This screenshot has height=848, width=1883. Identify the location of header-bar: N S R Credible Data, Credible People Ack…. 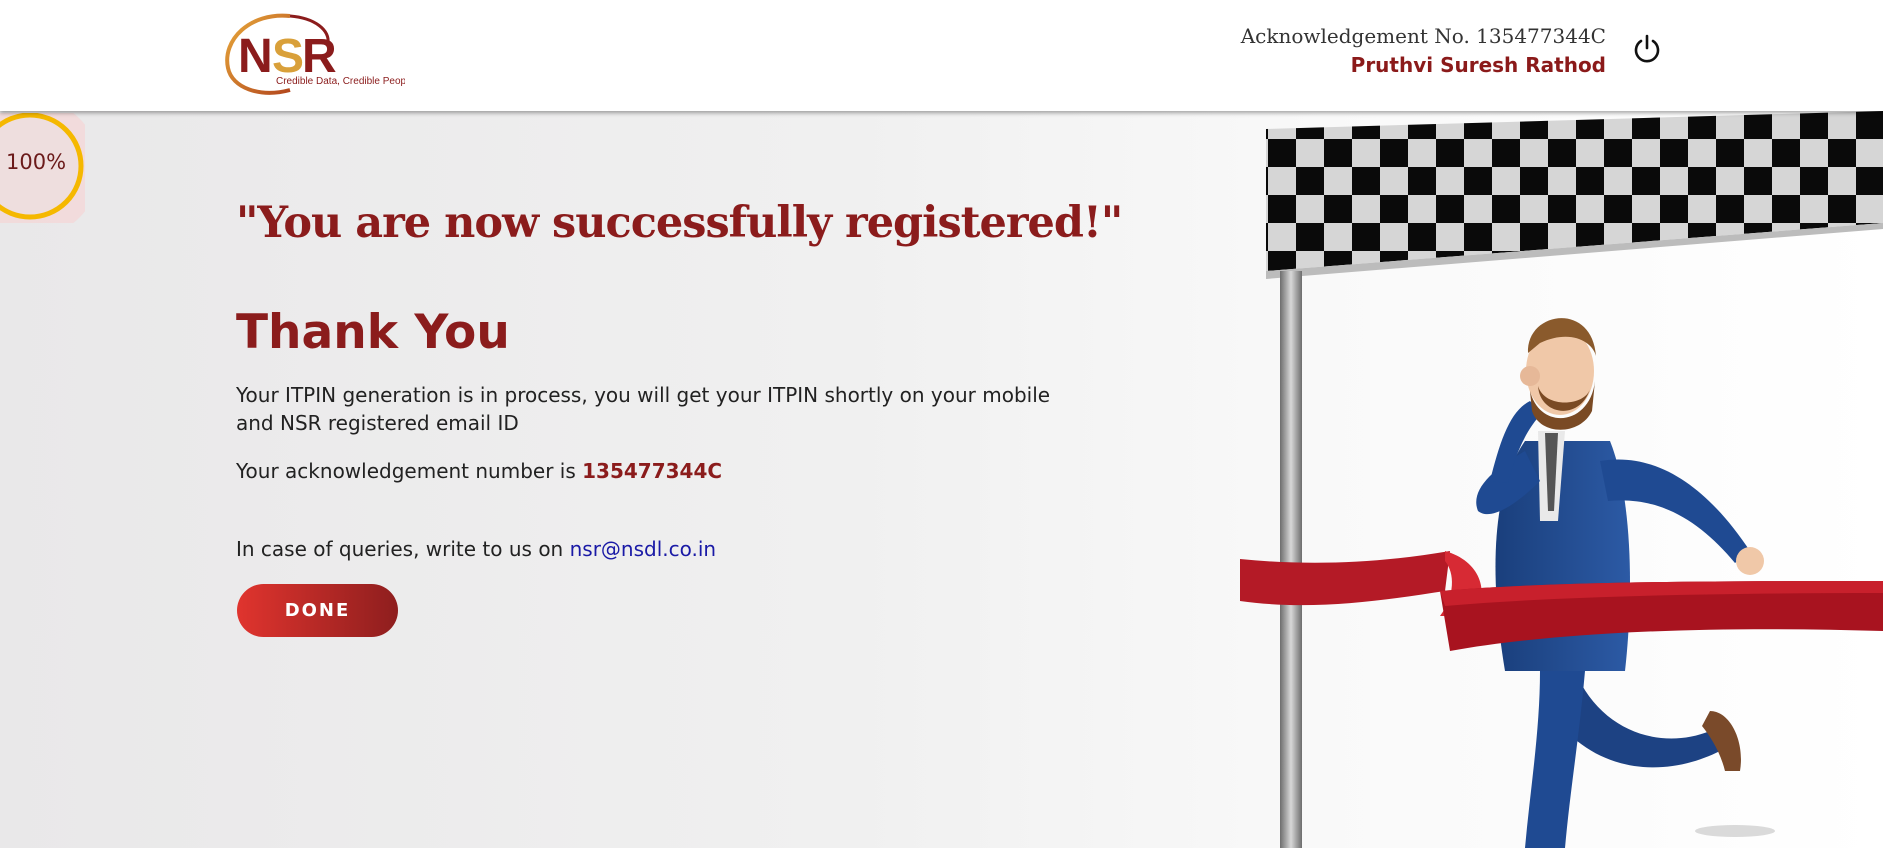
(941, 55).